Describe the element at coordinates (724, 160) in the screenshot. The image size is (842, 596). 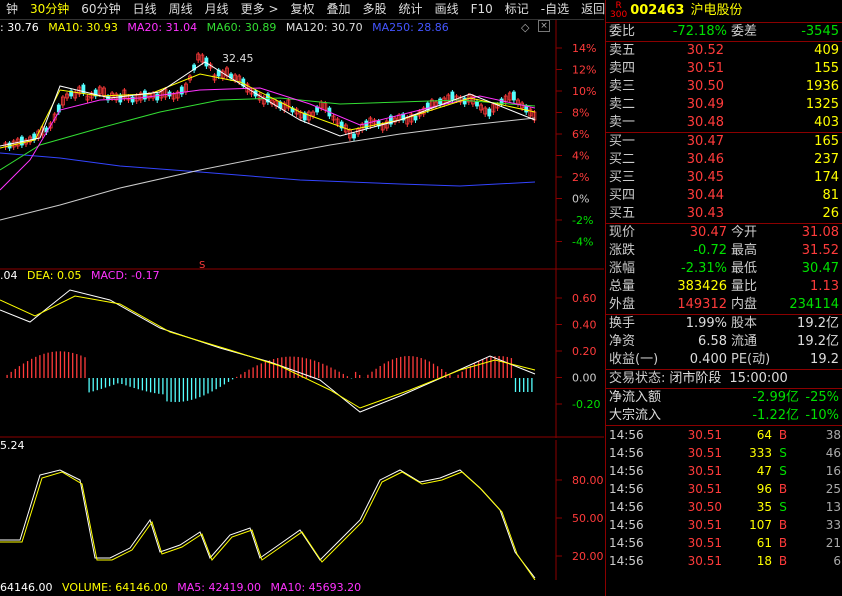
I see `bid-row: 买二 30.46 237` at that location.